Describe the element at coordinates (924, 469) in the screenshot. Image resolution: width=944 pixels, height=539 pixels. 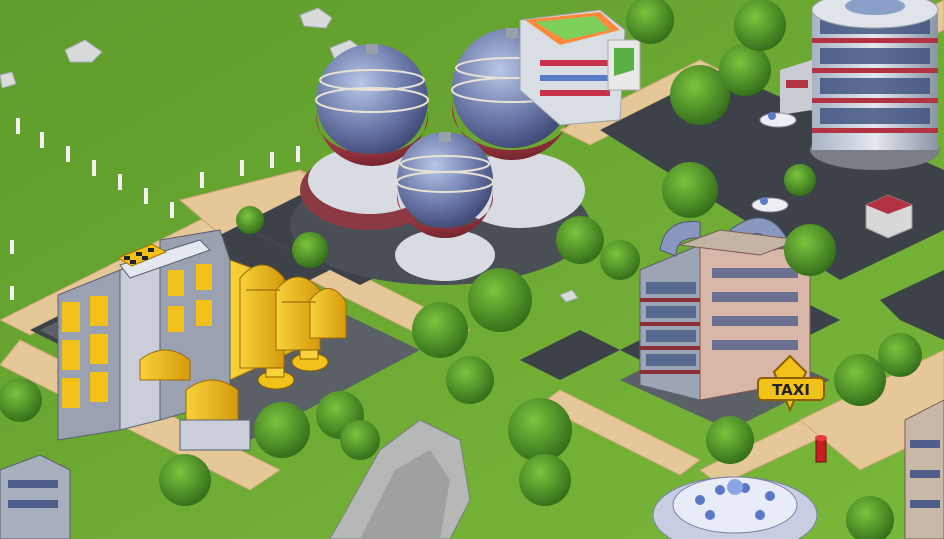
I see `building-right-edge` at that location.